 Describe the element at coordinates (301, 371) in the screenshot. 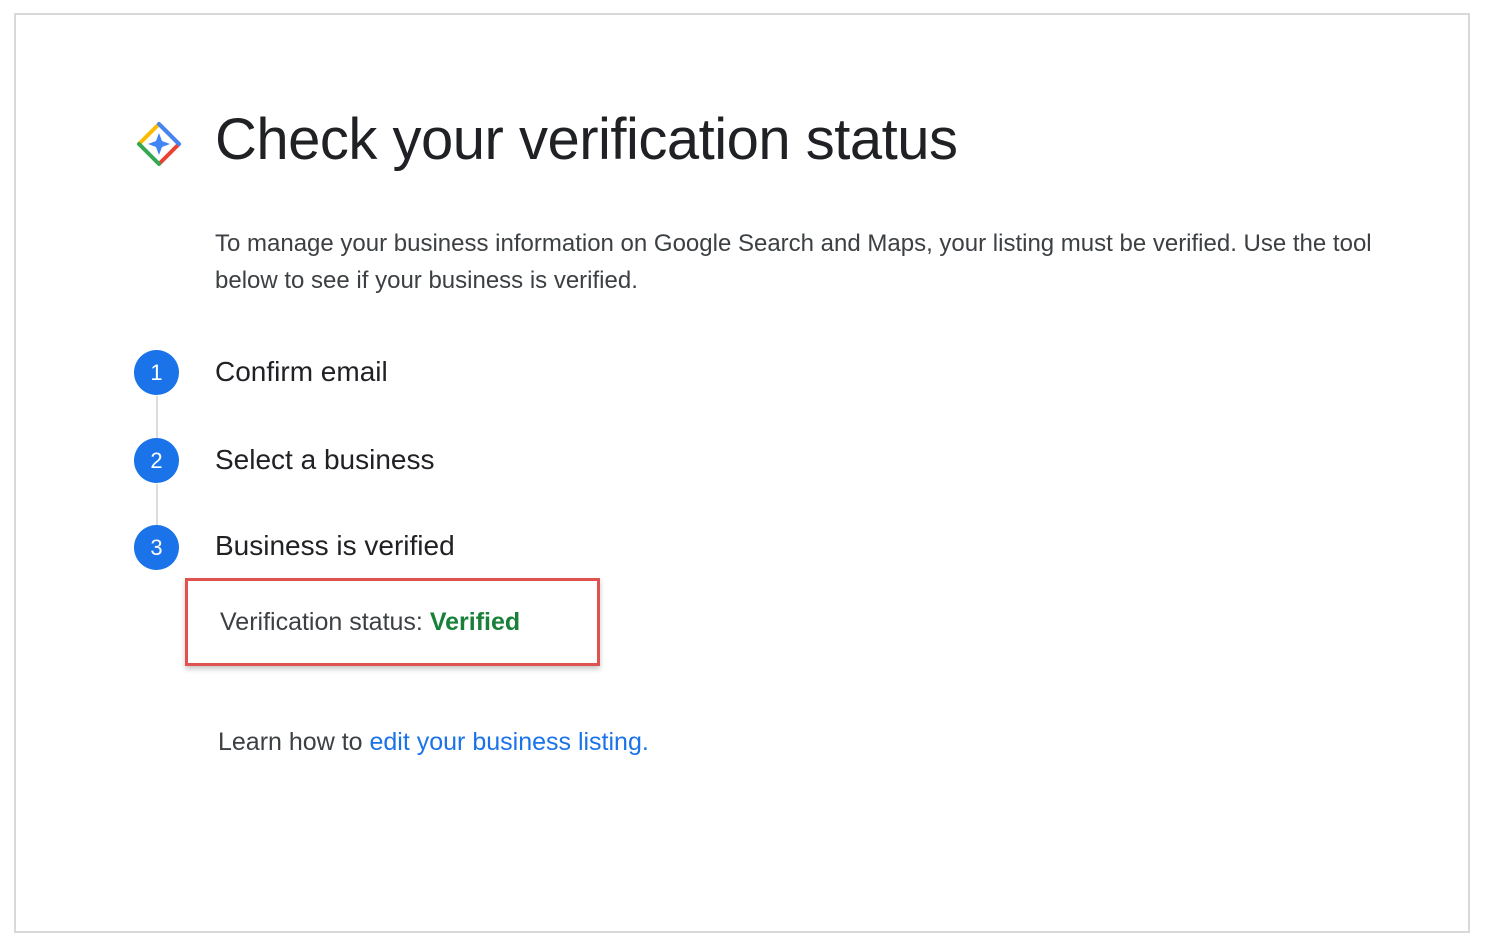

I see `step-1-label: Confirm email` at that location.